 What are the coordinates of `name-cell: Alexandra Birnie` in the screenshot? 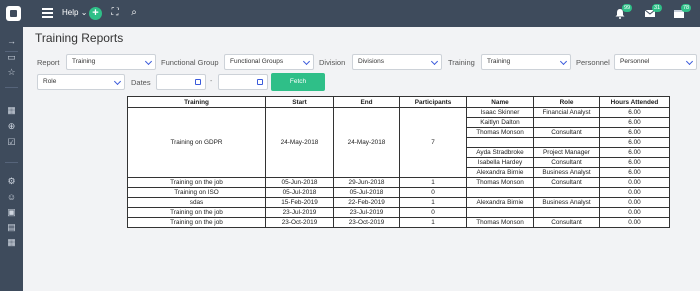 It's located at (500, 172).